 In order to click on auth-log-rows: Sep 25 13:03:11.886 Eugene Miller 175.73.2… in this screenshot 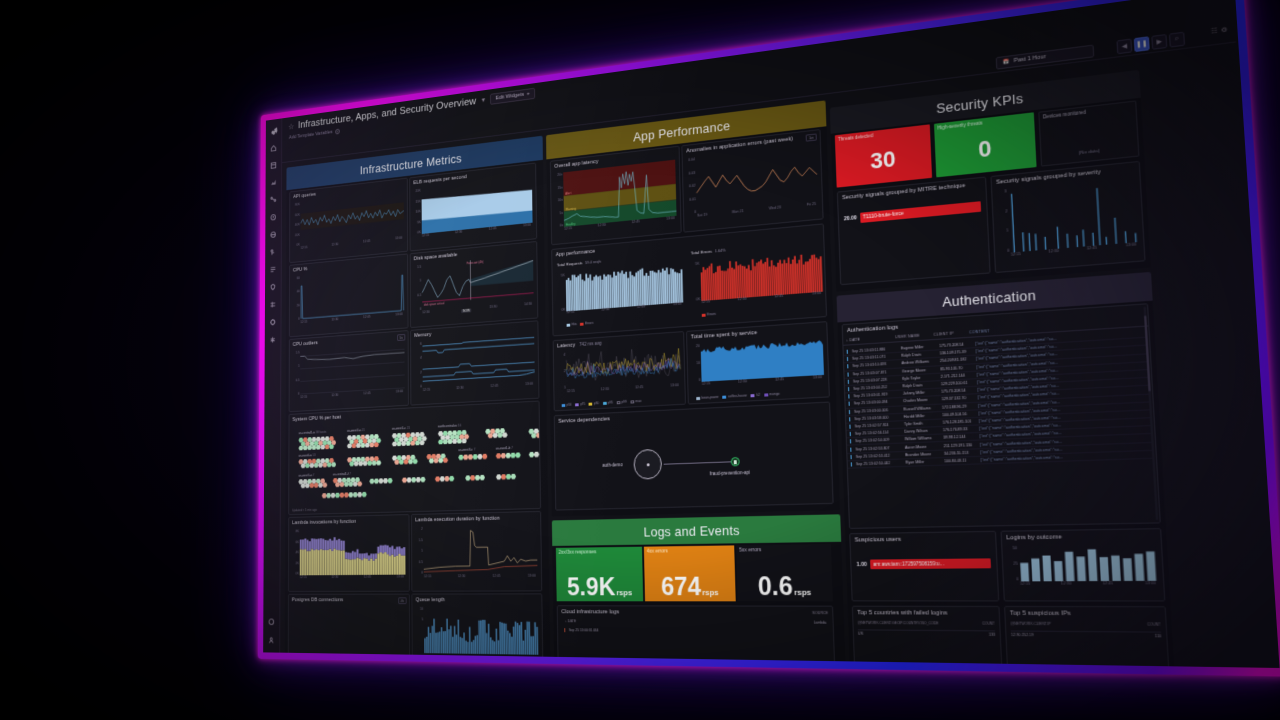, I will do `click(999, 428)`.